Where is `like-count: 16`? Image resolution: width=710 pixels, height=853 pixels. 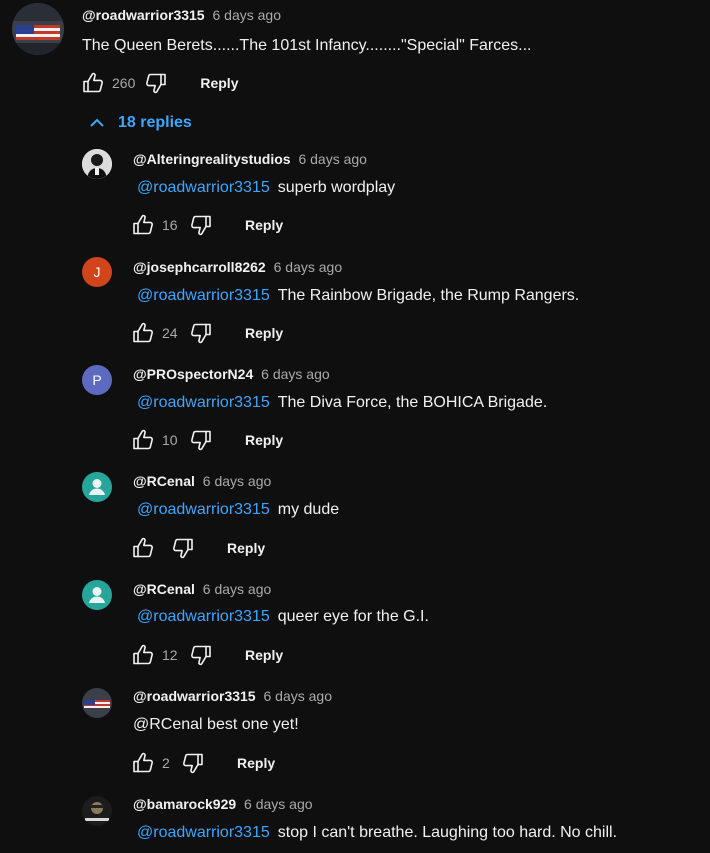 like-count: 16 is located at coordinates (170, 225).